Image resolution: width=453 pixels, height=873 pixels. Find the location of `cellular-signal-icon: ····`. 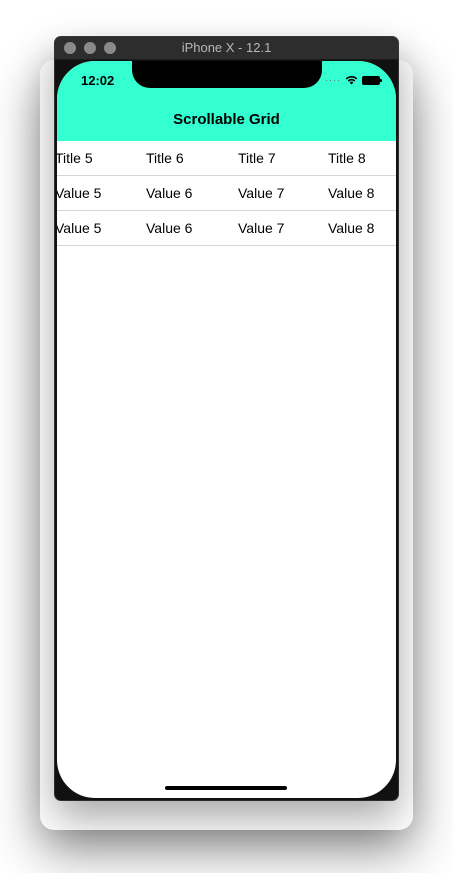

cellular-signal-icon: ···· is located at coordinates (333, 80).